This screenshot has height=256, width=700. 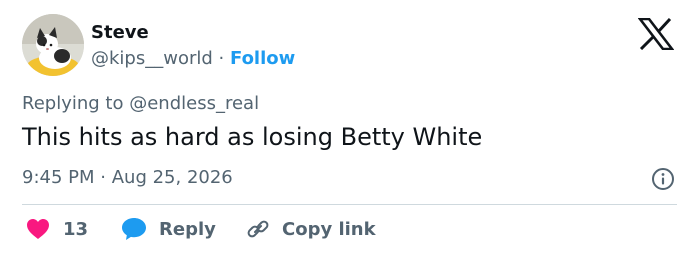 What do you see at coordinates (73, 103) in the screenshot?
I see `replying-to-label: Replying to` at bounding box center [73, 103].